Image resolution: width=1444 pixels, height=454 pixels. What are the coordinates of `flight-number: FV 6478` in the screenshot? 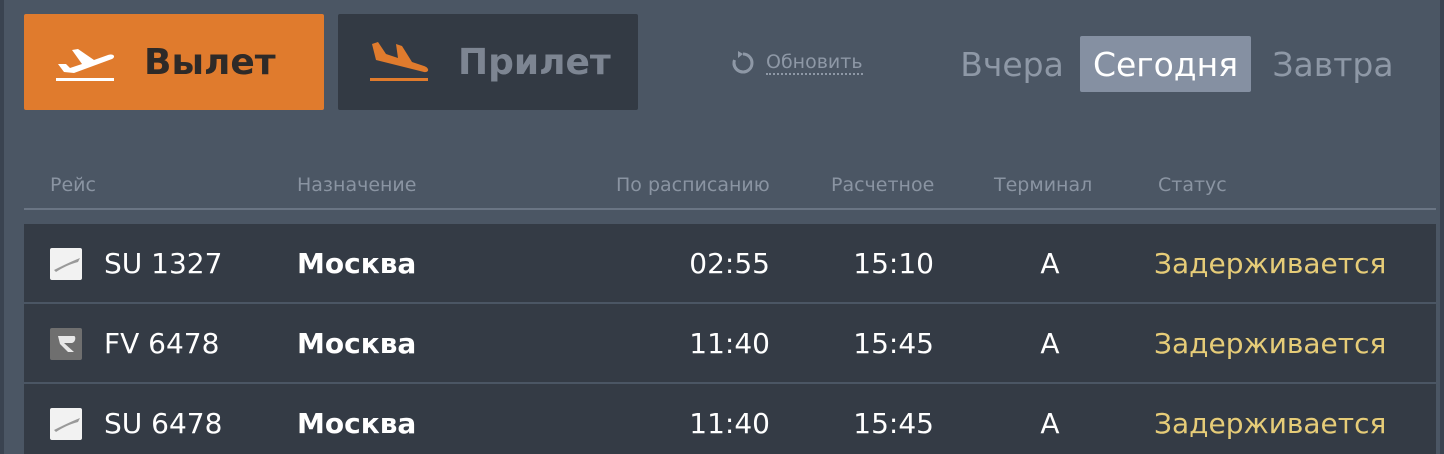 It's located at (162, 343).